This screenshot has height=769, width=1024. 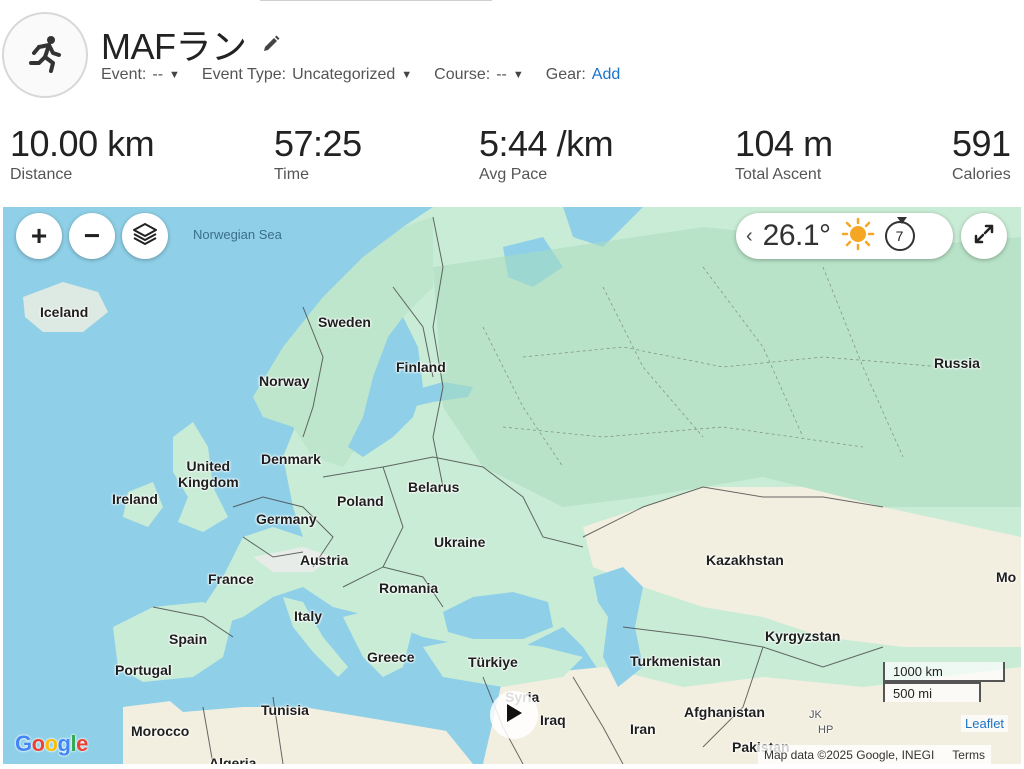 What do you see at coordinates (724, 712) in the screenshot?
I see `map-label: Afghanistan` at bounding box center [724, 712].